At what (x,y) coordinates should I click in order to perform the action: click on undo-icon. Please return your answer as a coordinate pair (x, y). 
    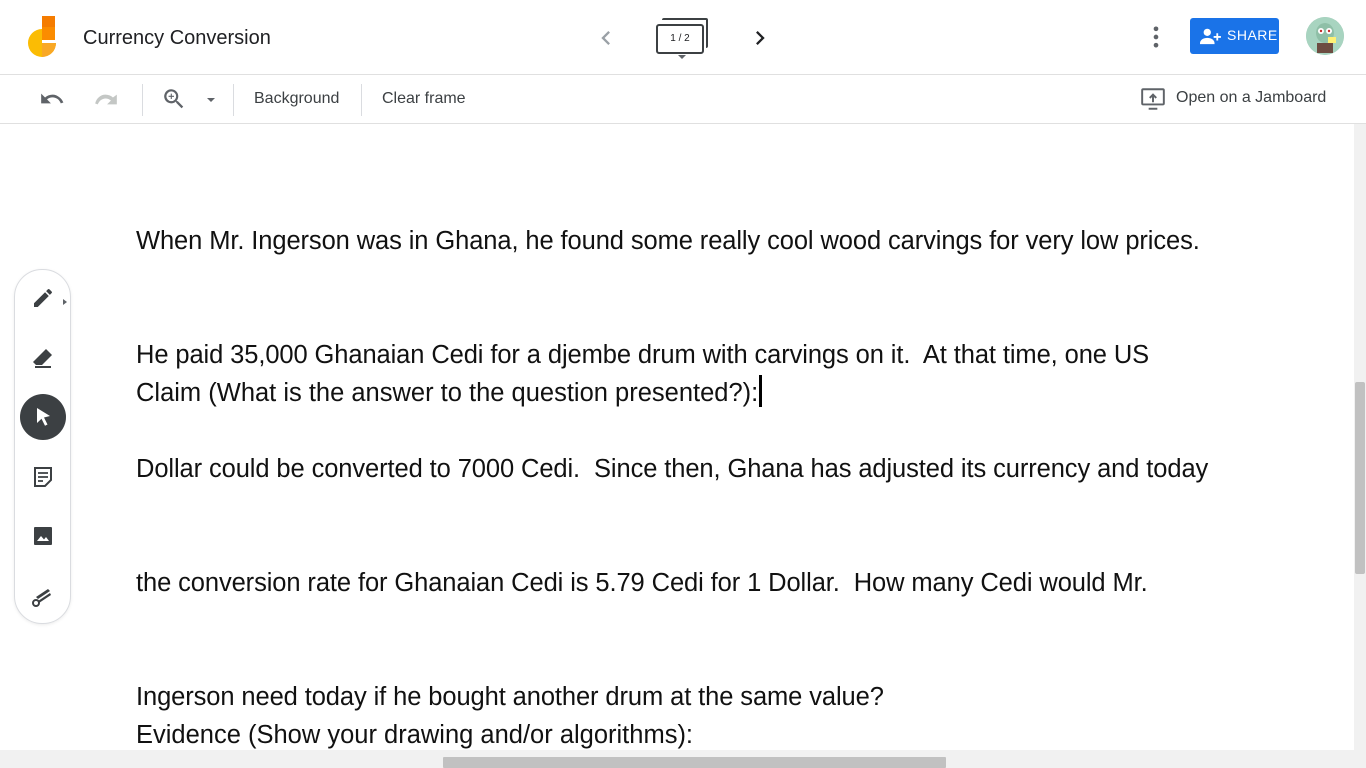
    Looking at the image, I should click on (52, 98).